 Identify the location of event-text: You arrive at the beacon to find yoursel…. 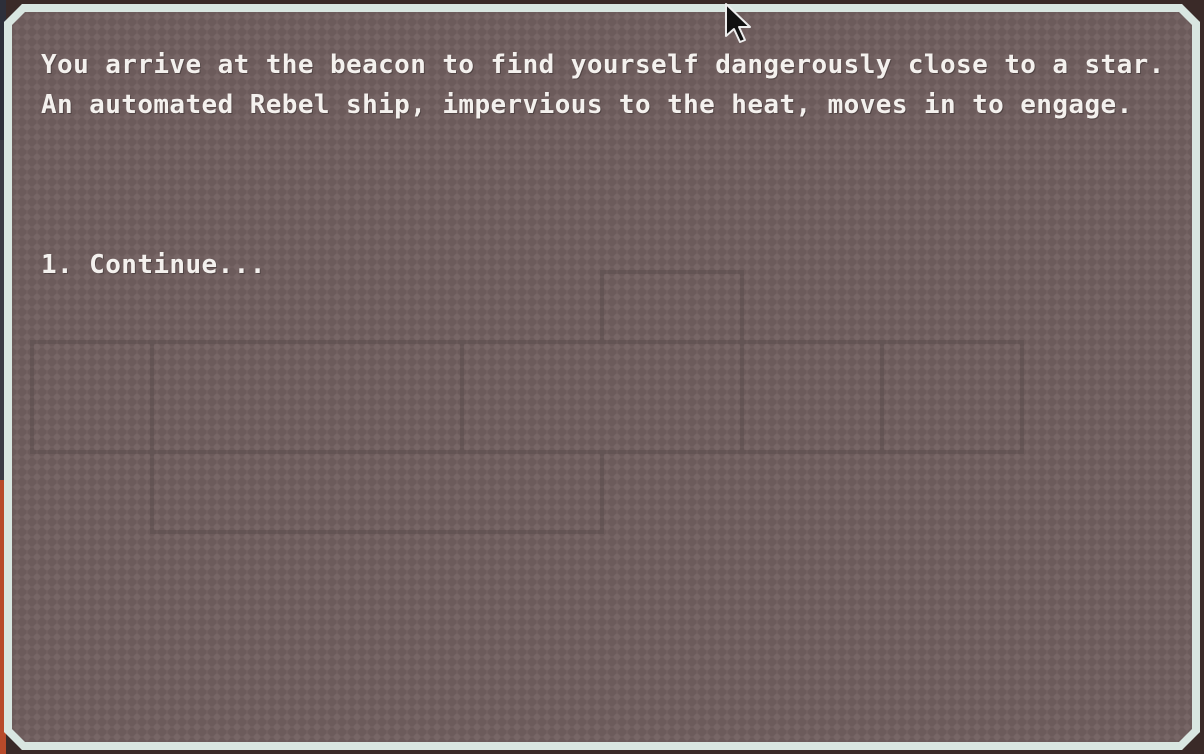
(603, 85).